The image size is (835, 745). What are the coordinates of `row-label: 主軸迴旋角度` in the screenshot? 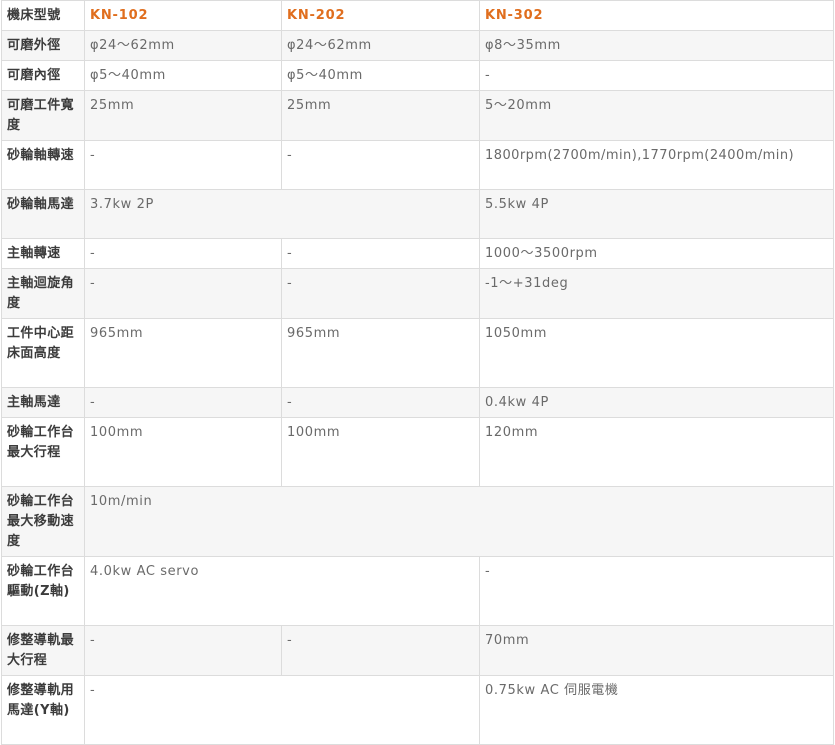 It's located at (43, 293).